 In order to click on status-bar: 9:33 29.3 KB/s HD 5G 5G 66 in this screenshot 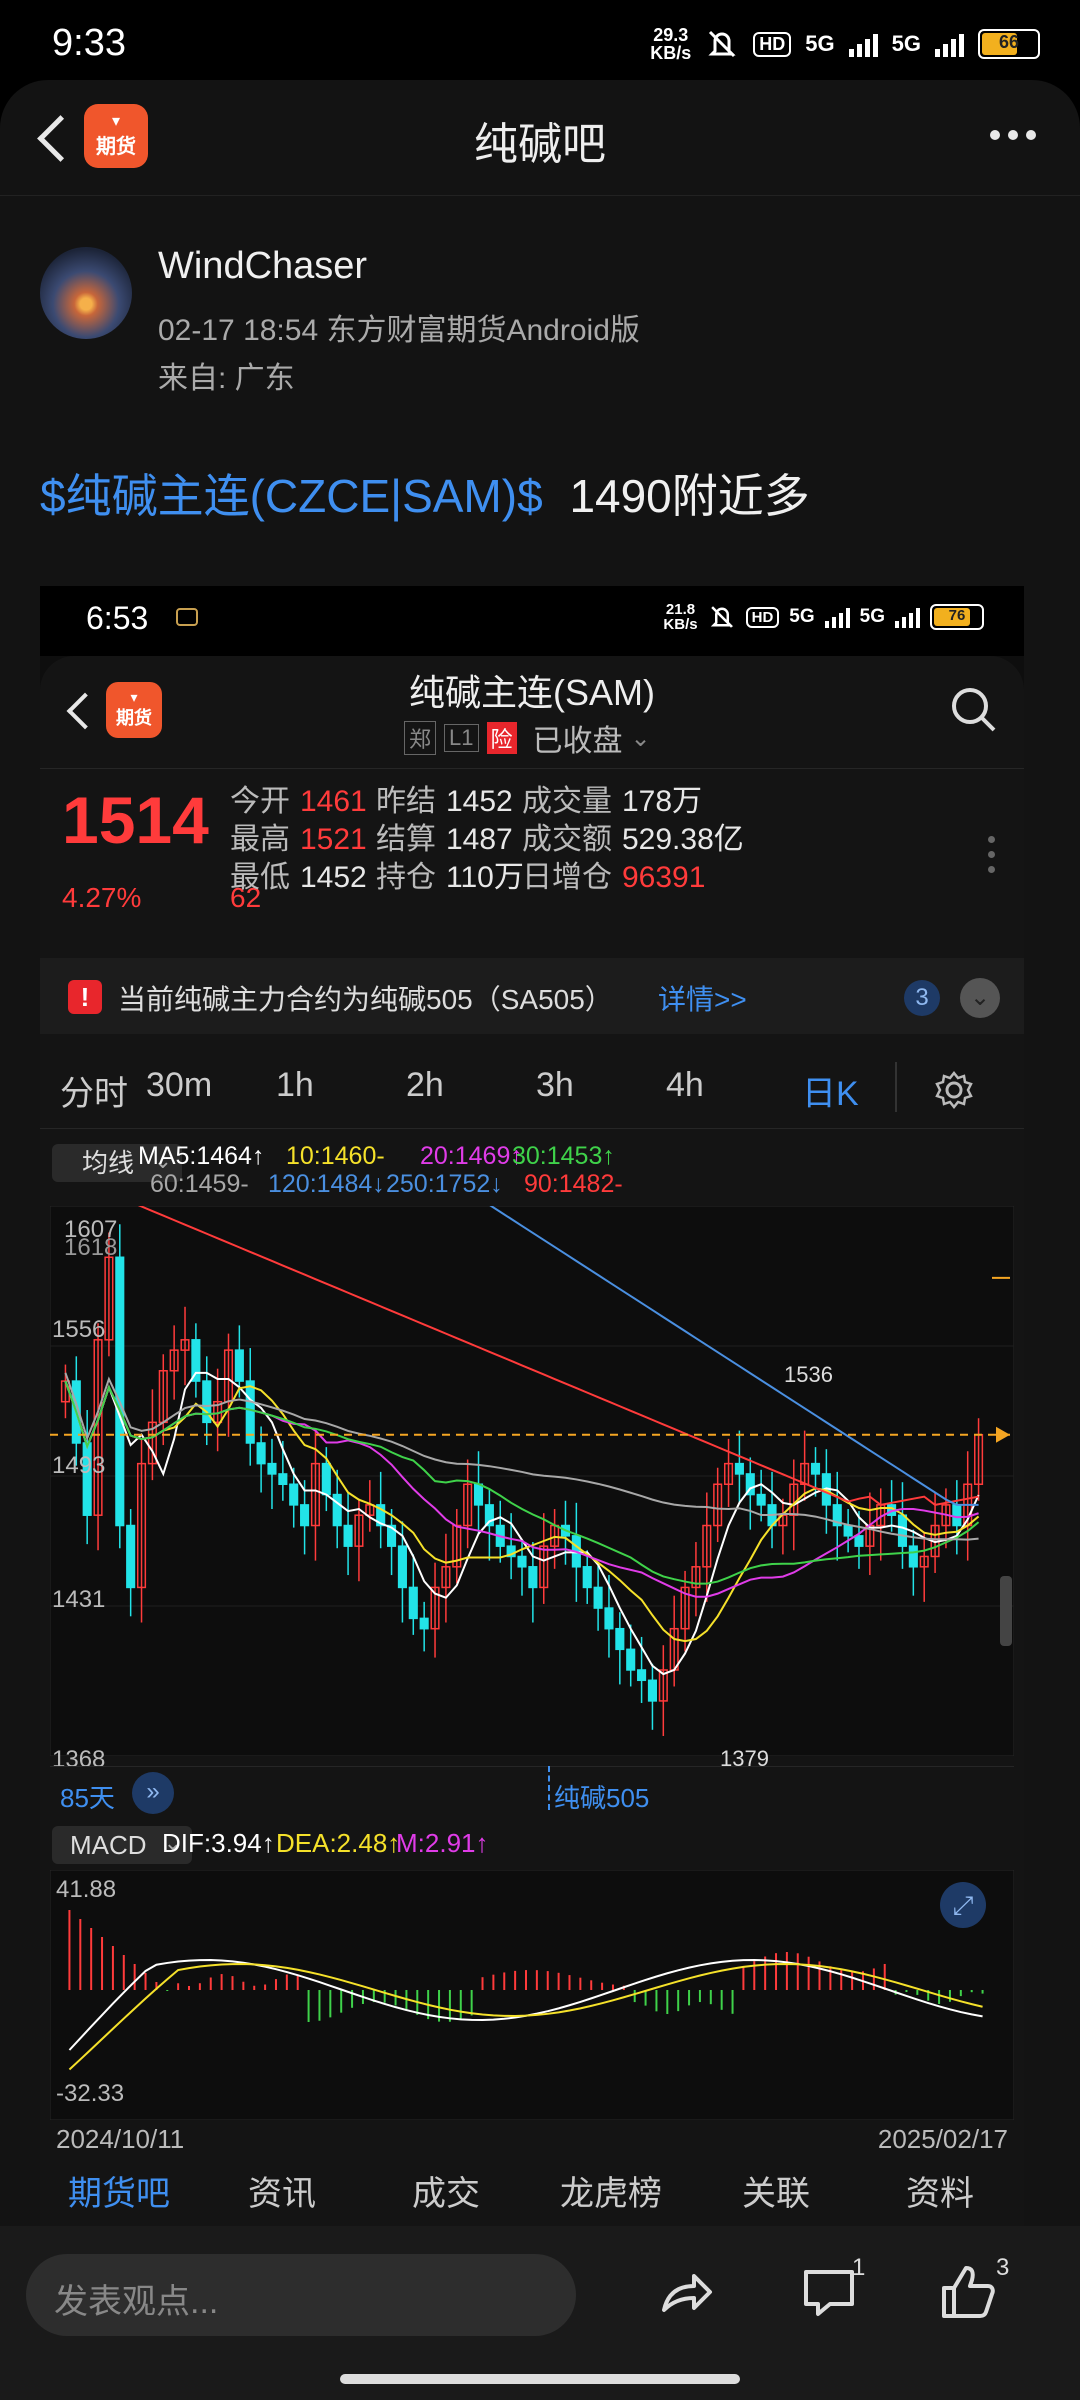, I will do `click(540, 40)`.